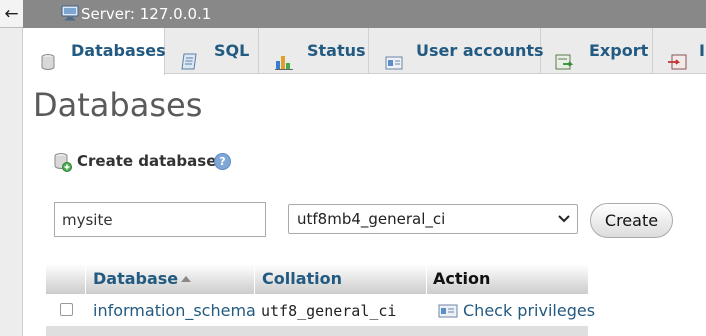  Describe the element at coordinates (160, 219) in the screenshot. I see `database-name-input` at that location.